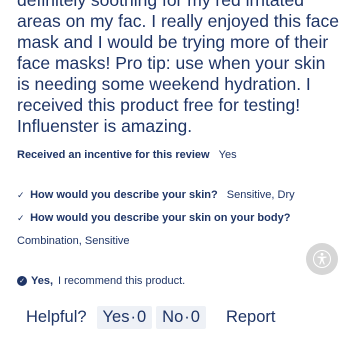 This screenshot has width=355, height=355. I want to click on incentive-label: Received an incentive for this review, so click(113, 155).